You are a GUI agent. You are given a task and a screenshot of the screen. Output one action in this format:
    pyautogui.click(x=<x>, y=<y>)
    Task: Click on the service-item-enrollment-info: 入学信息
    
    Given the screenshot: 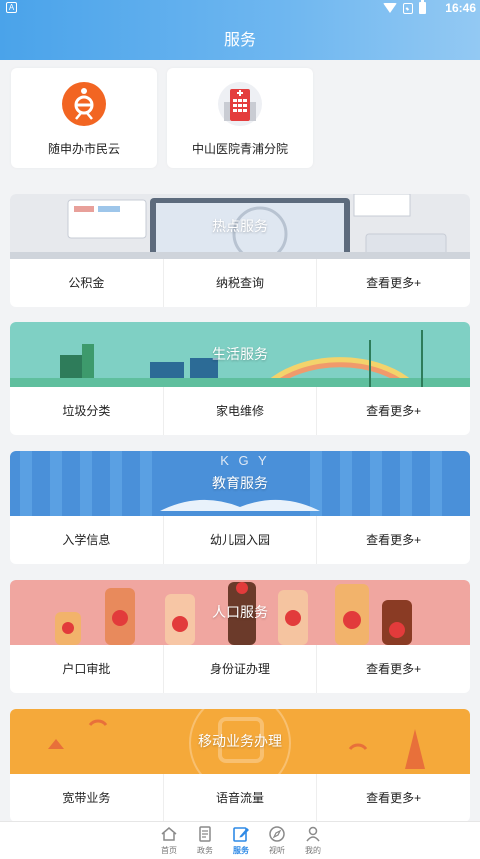 What is the action you would take?
    pyautogui.click(x=86, y=540)
    